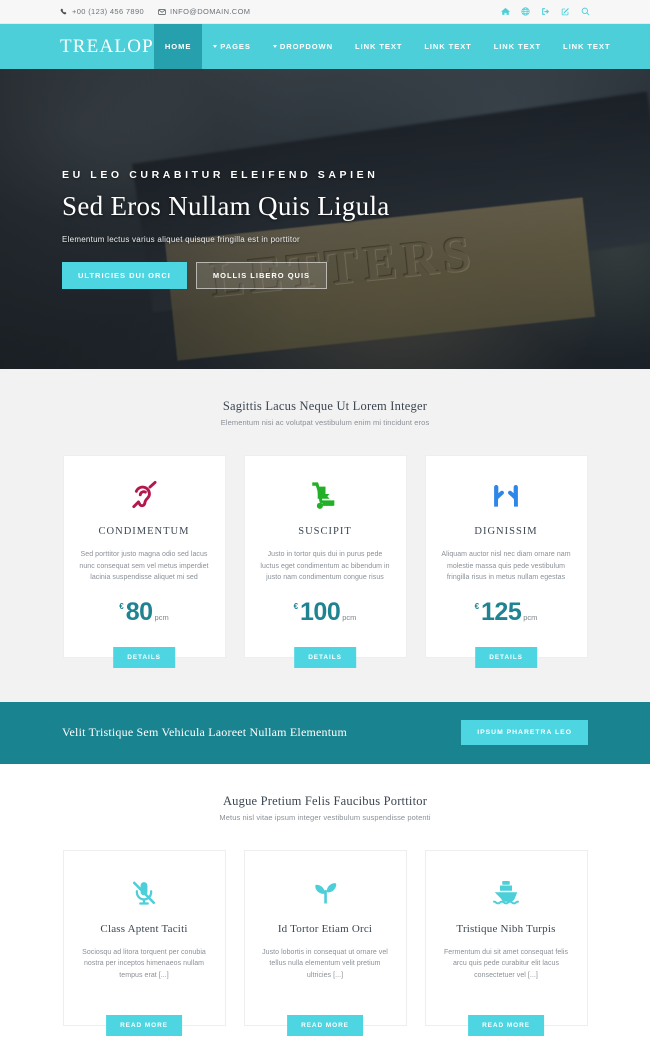  I want to click on nav-item-link-3: LINK TEXT, so click(517, 46).